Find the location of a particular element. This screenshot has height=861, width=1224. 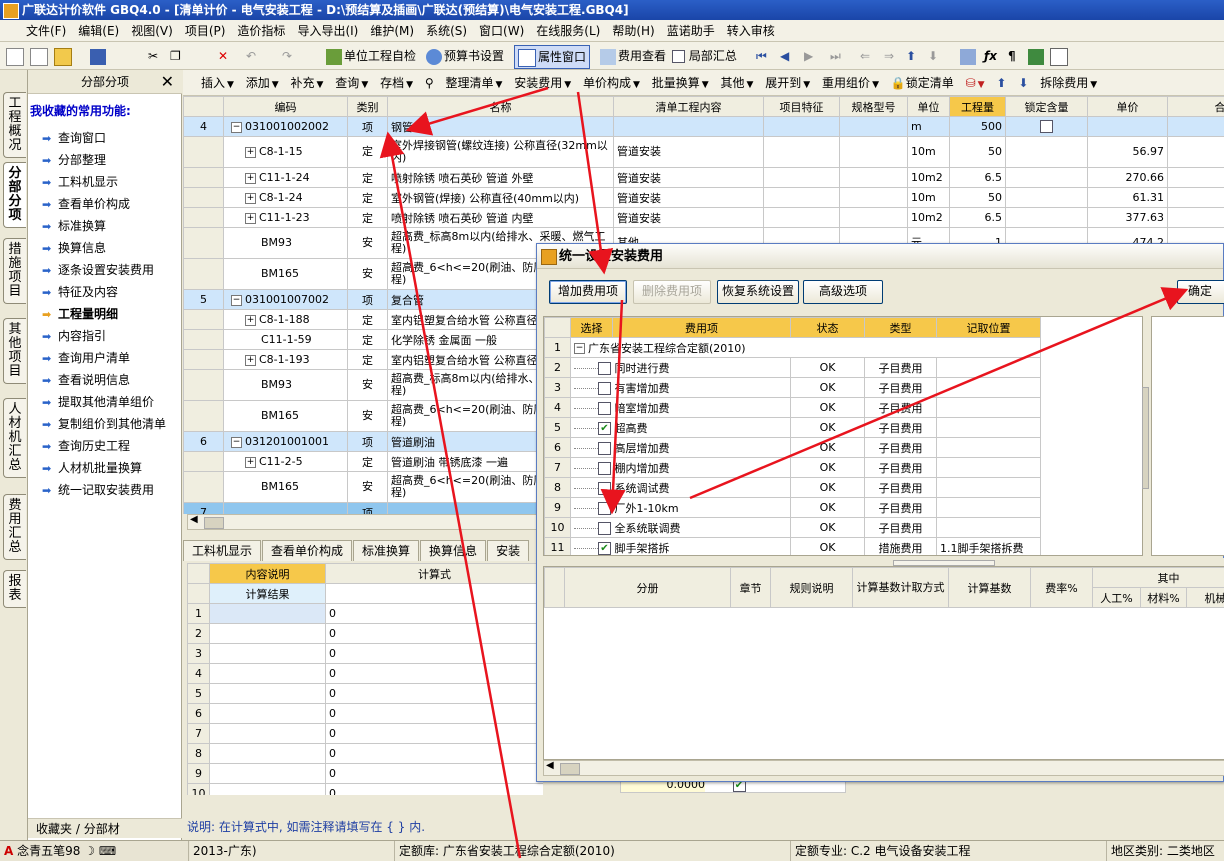

total-cell: 1759. is located at coordinates (1195, 177).